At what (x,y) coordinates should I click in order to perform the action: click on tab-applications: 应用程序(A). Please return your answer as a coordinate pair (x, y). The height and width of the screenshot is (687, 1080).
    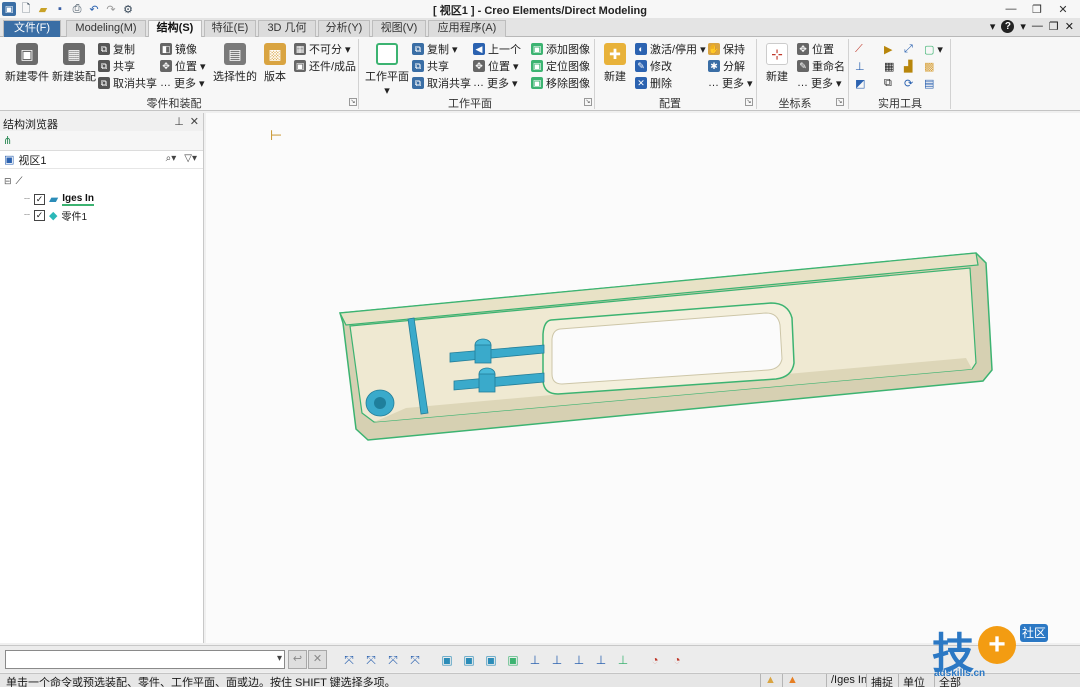
    Looking at the image, I should click on (467, 28).